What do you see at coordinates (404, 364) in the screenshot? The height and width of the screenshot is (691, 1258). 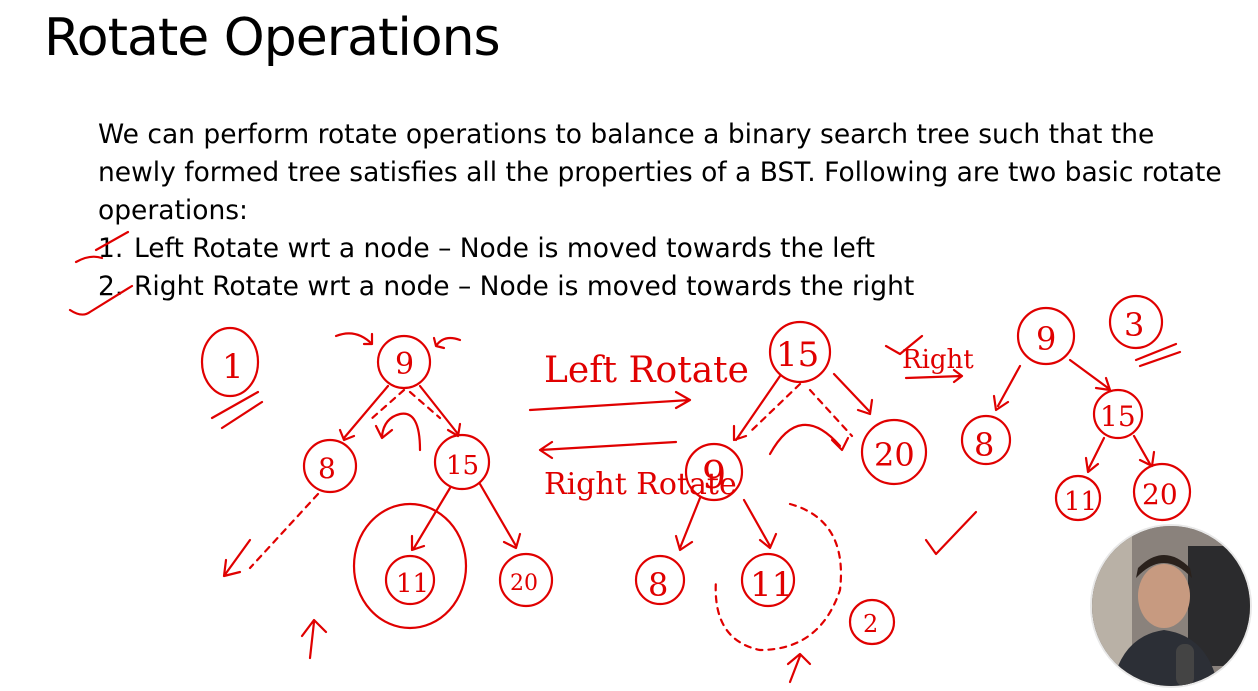 I see `tree1-node-9-label: 9` at bounding box center [404, 364].